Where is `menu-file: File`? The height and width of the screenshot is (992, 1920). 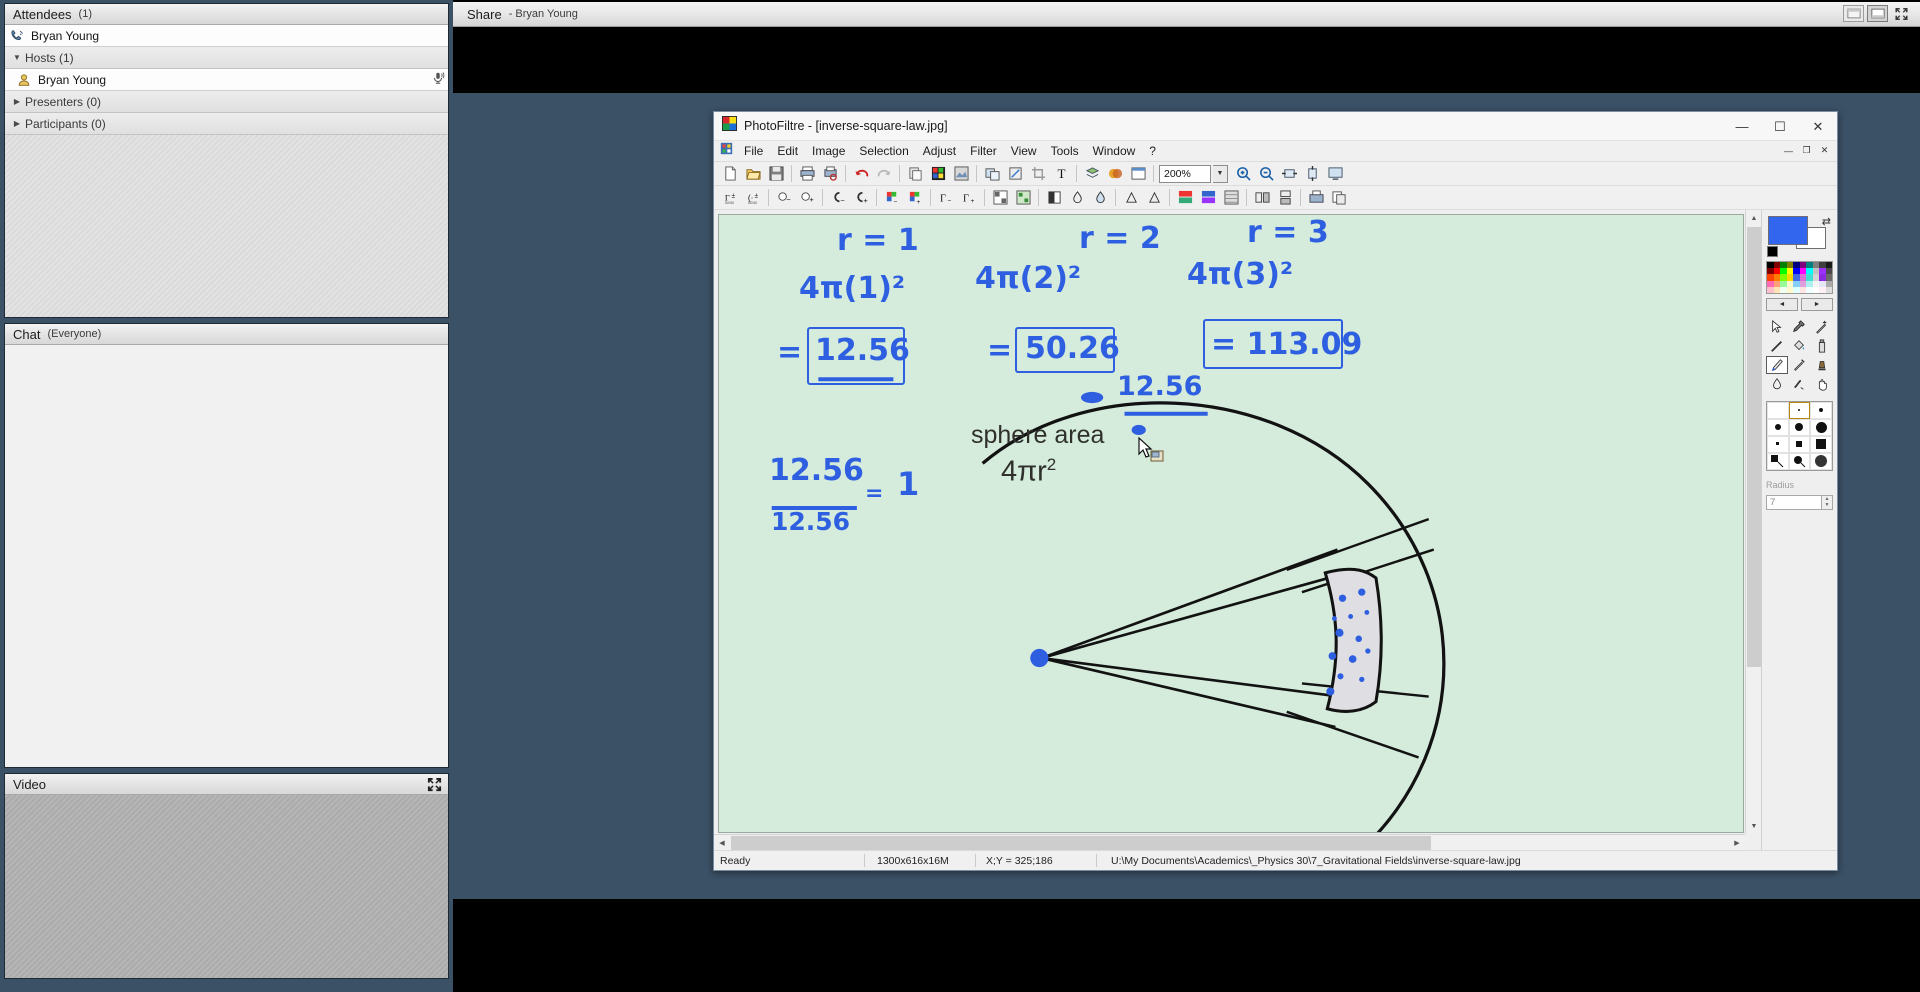 menu-file: File is located at coordinates (753, 151).